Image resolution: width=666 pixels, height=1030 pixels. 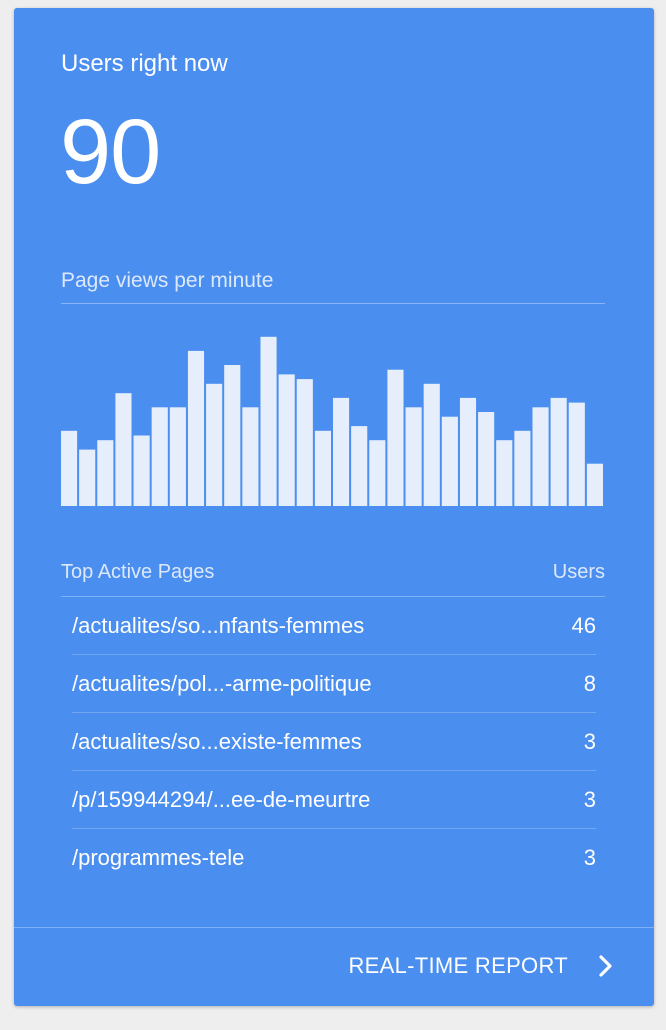 I want to click on row-page-path: /actualites/pol...-arme-politique, so click(x=222, y=683).